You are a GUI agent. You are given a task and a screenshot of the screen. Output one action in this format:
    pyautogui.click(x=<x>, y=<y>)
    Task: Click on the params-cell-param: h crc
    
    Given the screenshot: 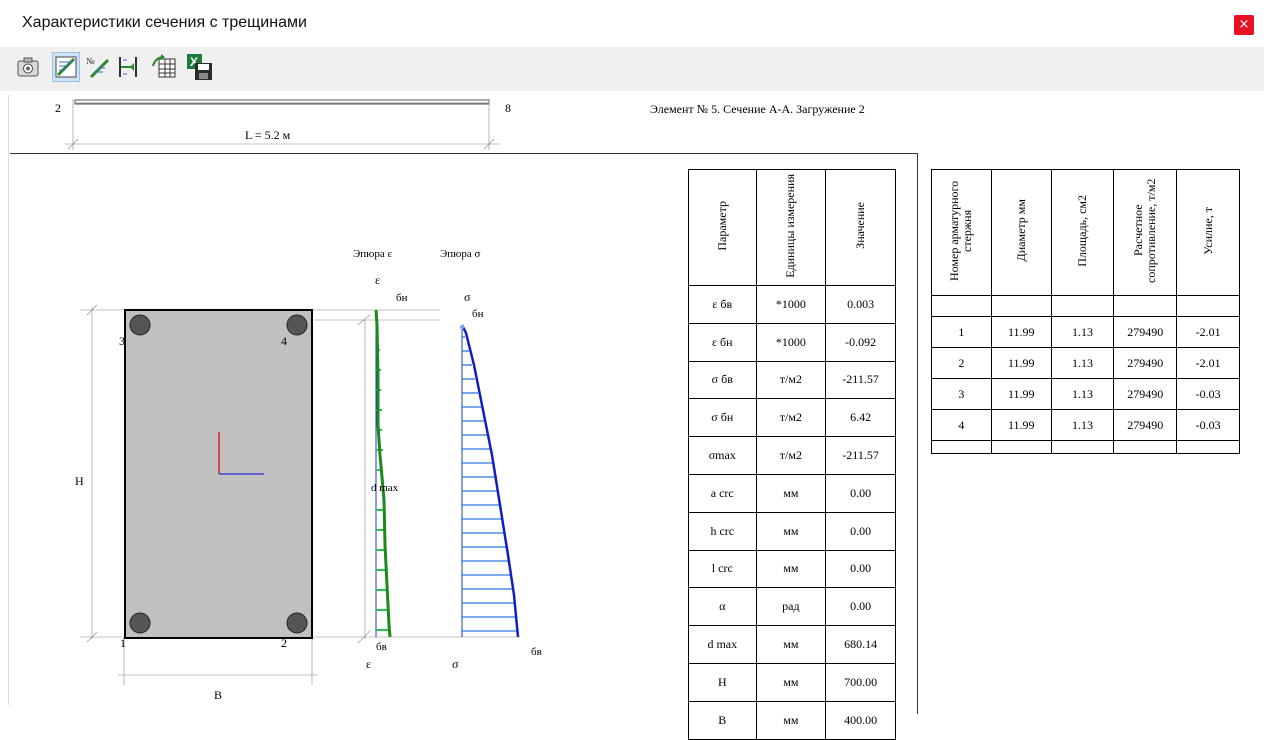 What is the action you would take?
    pyautogui.click(x=722, y=531)
    